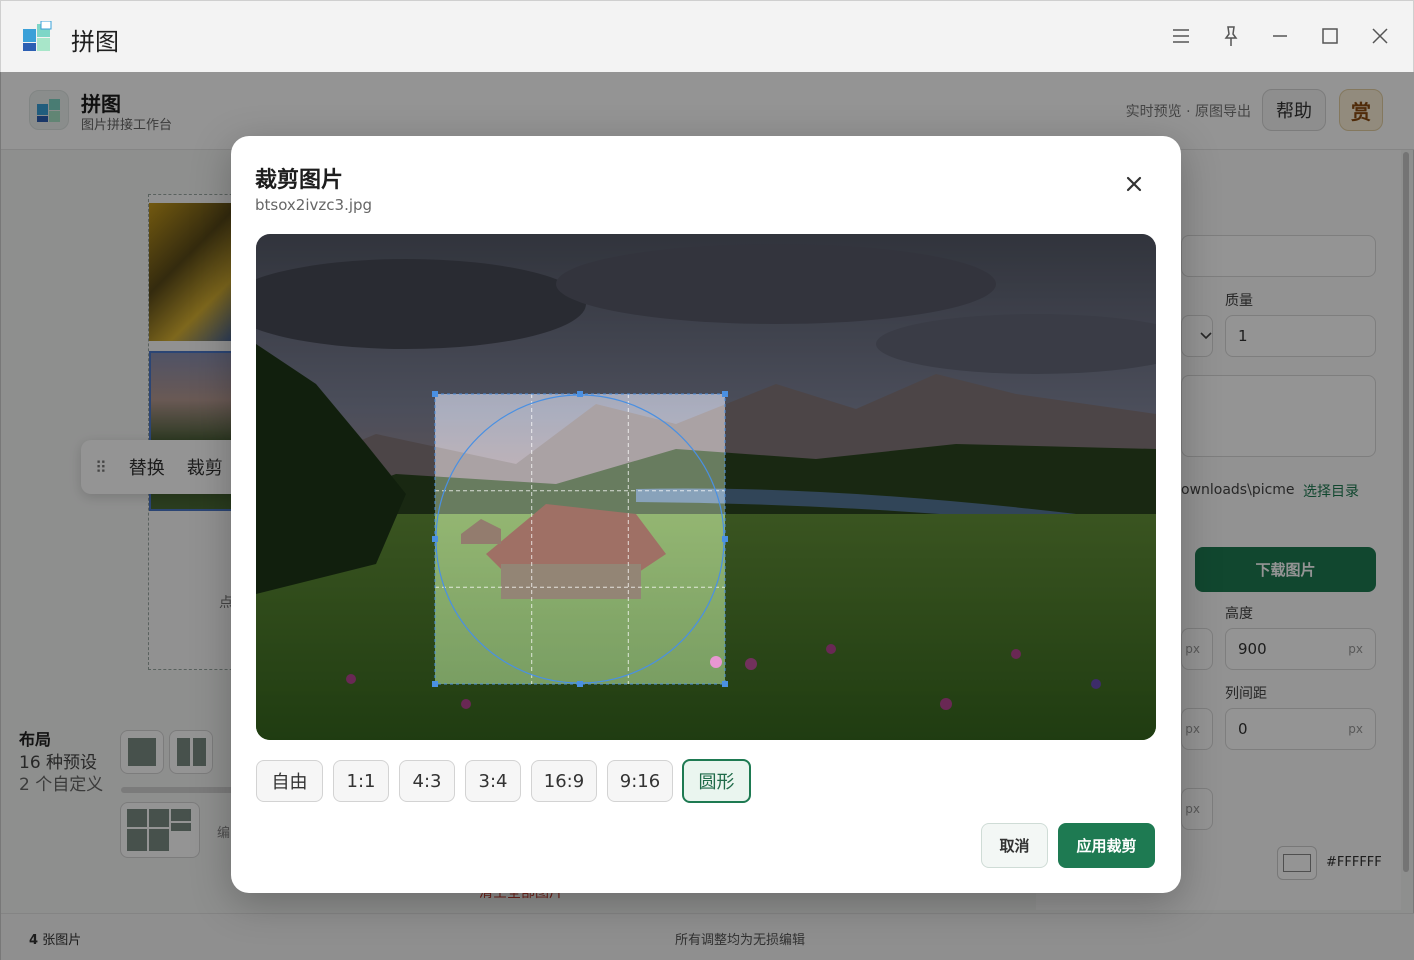  I want to click on maximize-icon, so click(1330, 36).